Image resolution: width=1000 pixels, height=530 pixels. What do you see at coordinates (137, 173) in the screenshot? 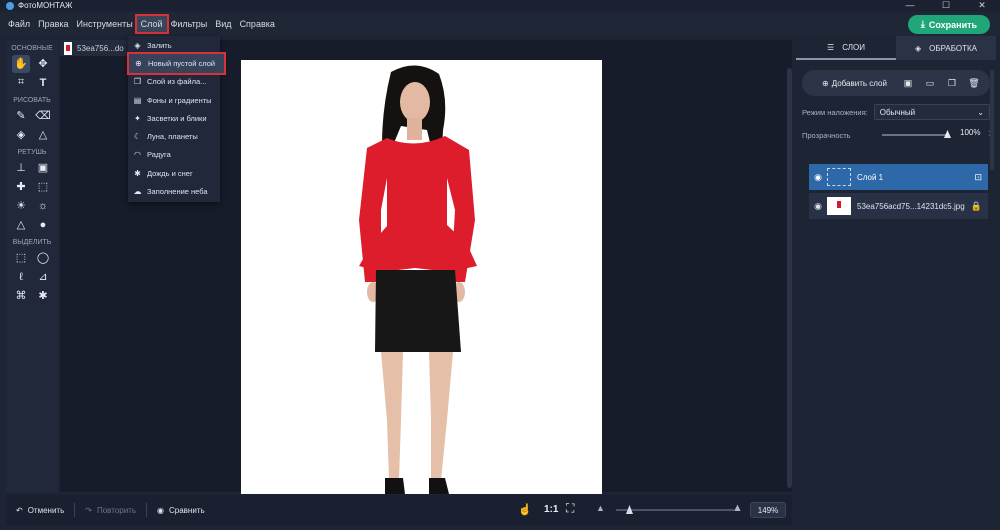
I see `snow-icon: ✱` at bounding box center [137, 173].